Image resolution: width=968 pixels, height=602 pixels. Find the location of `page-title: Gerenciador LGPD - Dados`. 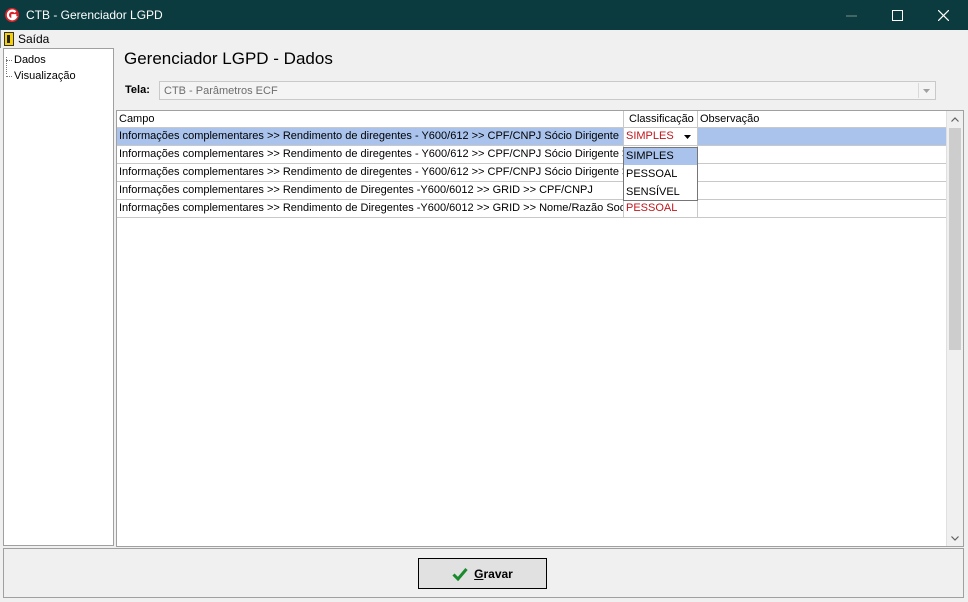

page-title: Gerenciador LGPD - Dados is located at coordinates (228, 58).